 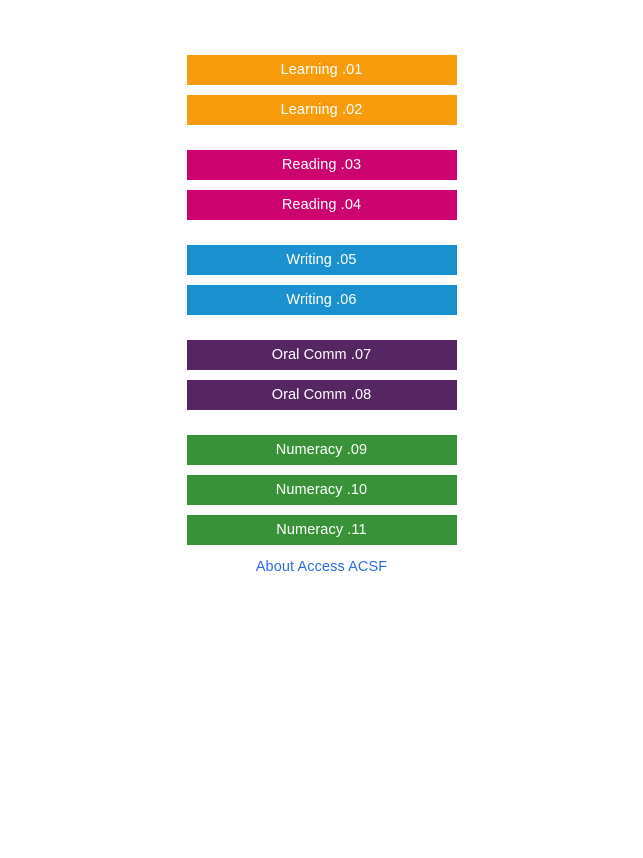 I want to click on footer: About Access ACSF, so click(x=322, y=567).